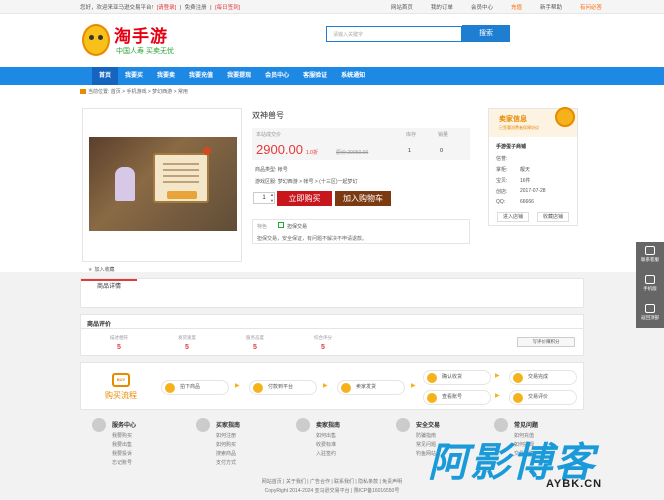 This screenshot has height=500, width=664. I want to click on nav-item-sell: 我要卖, so click(166, 76).